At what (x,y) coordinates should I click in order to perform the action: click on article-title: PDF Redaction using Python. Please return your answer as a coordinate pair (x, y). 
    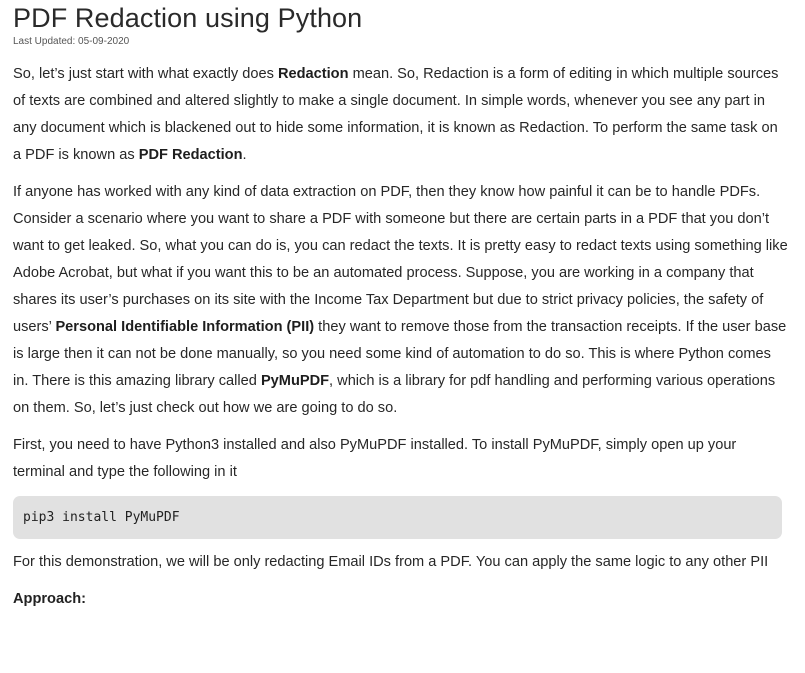
    Looking at the image, I should click on (188, 18).